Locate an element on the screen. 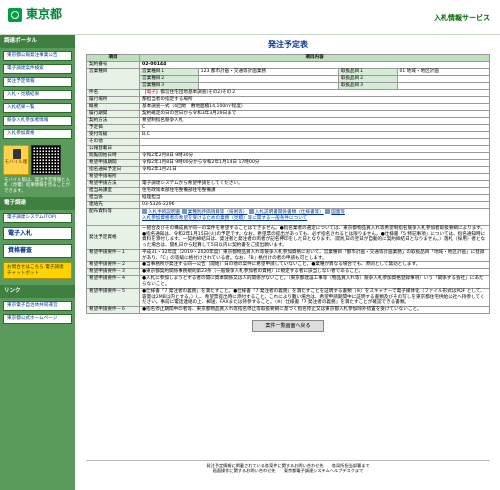  shikaku-shinsa-button: 資格審査 is located at coordinates (37, 251).